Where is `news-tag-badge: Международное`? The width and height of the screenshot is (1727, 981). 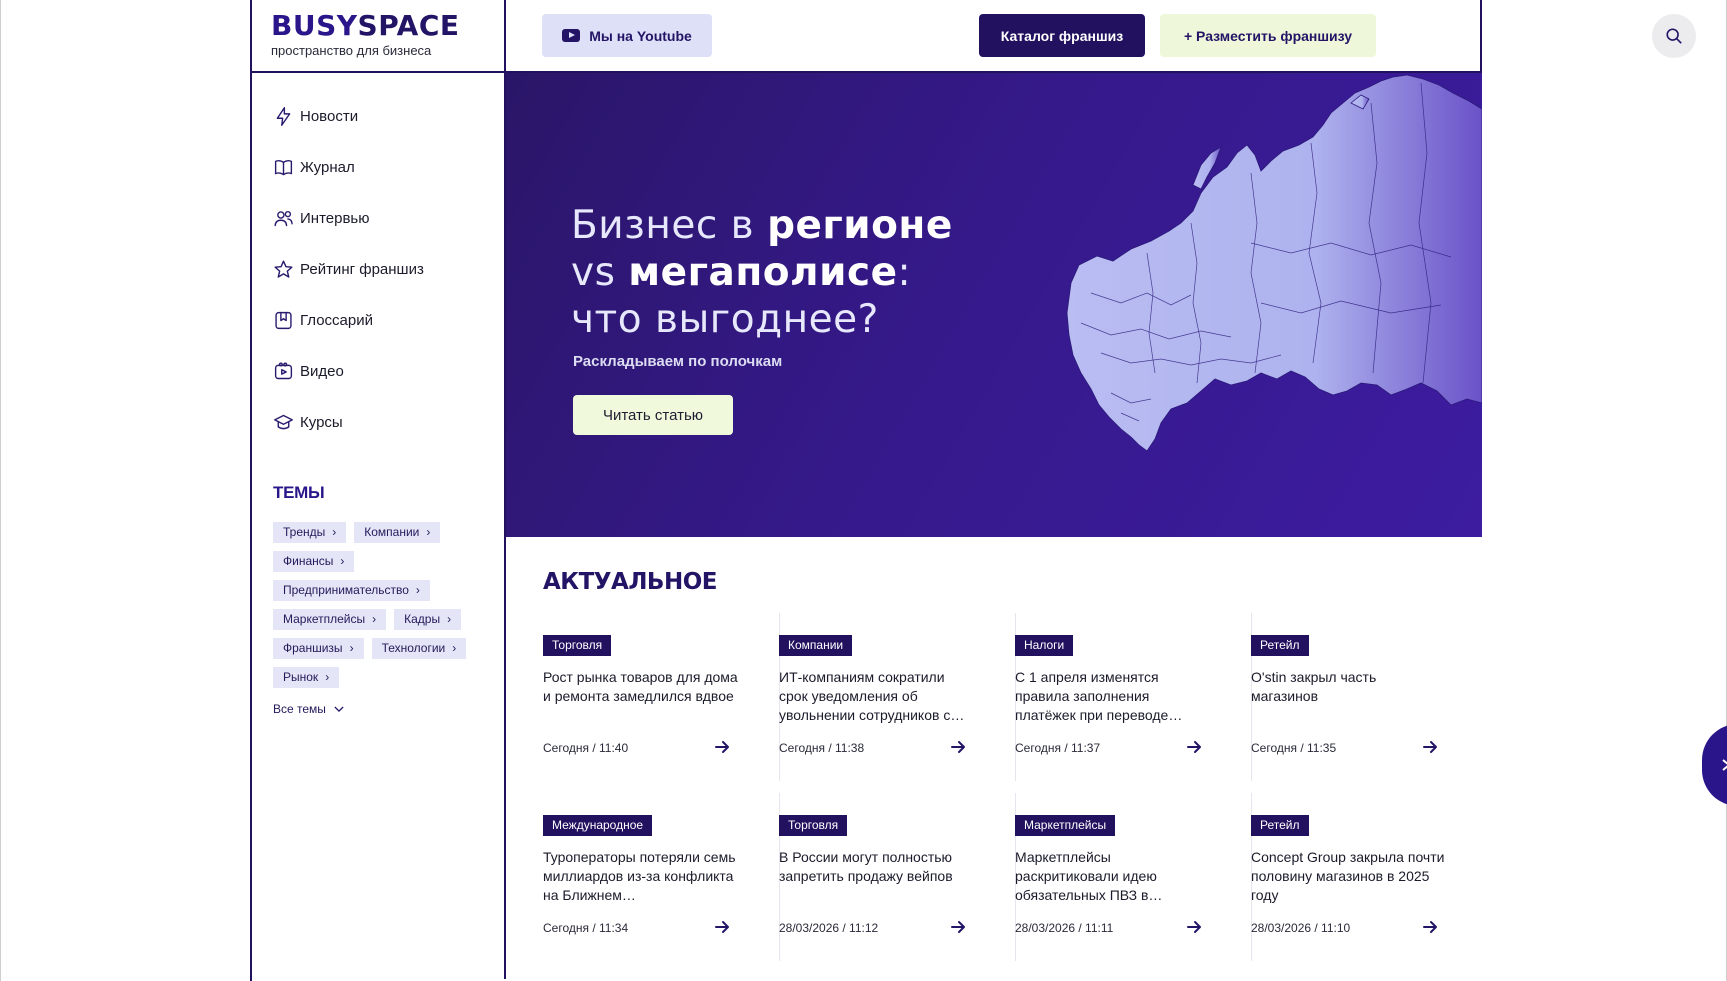
news-tag-badge: Международное is located at coordinates (598, 825).